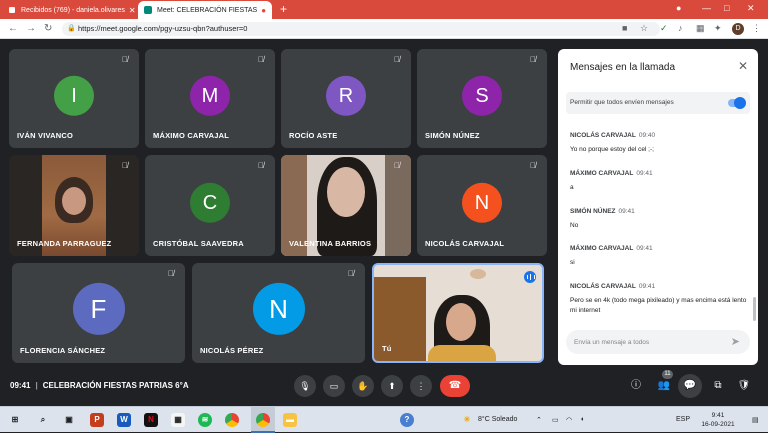 The image size is (768, 433). What do you see at coordinates (313, 135) in the screenshot?
I see `participant-name: ROCÍO ASTE` at bounding box center [313, 135].